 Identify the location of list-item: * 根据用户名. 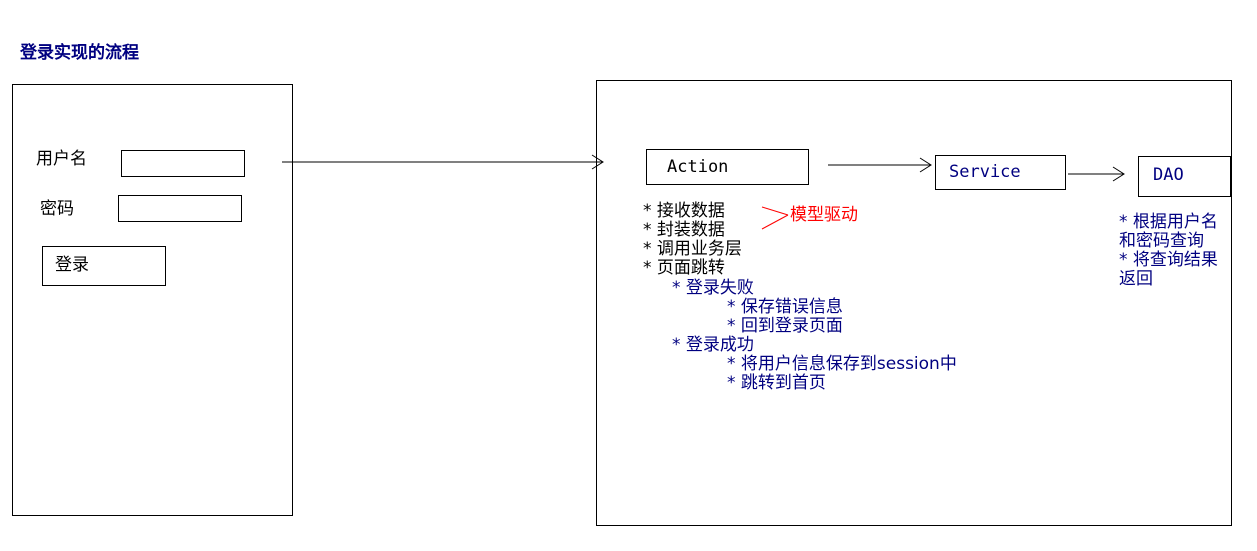
(1168, 222).